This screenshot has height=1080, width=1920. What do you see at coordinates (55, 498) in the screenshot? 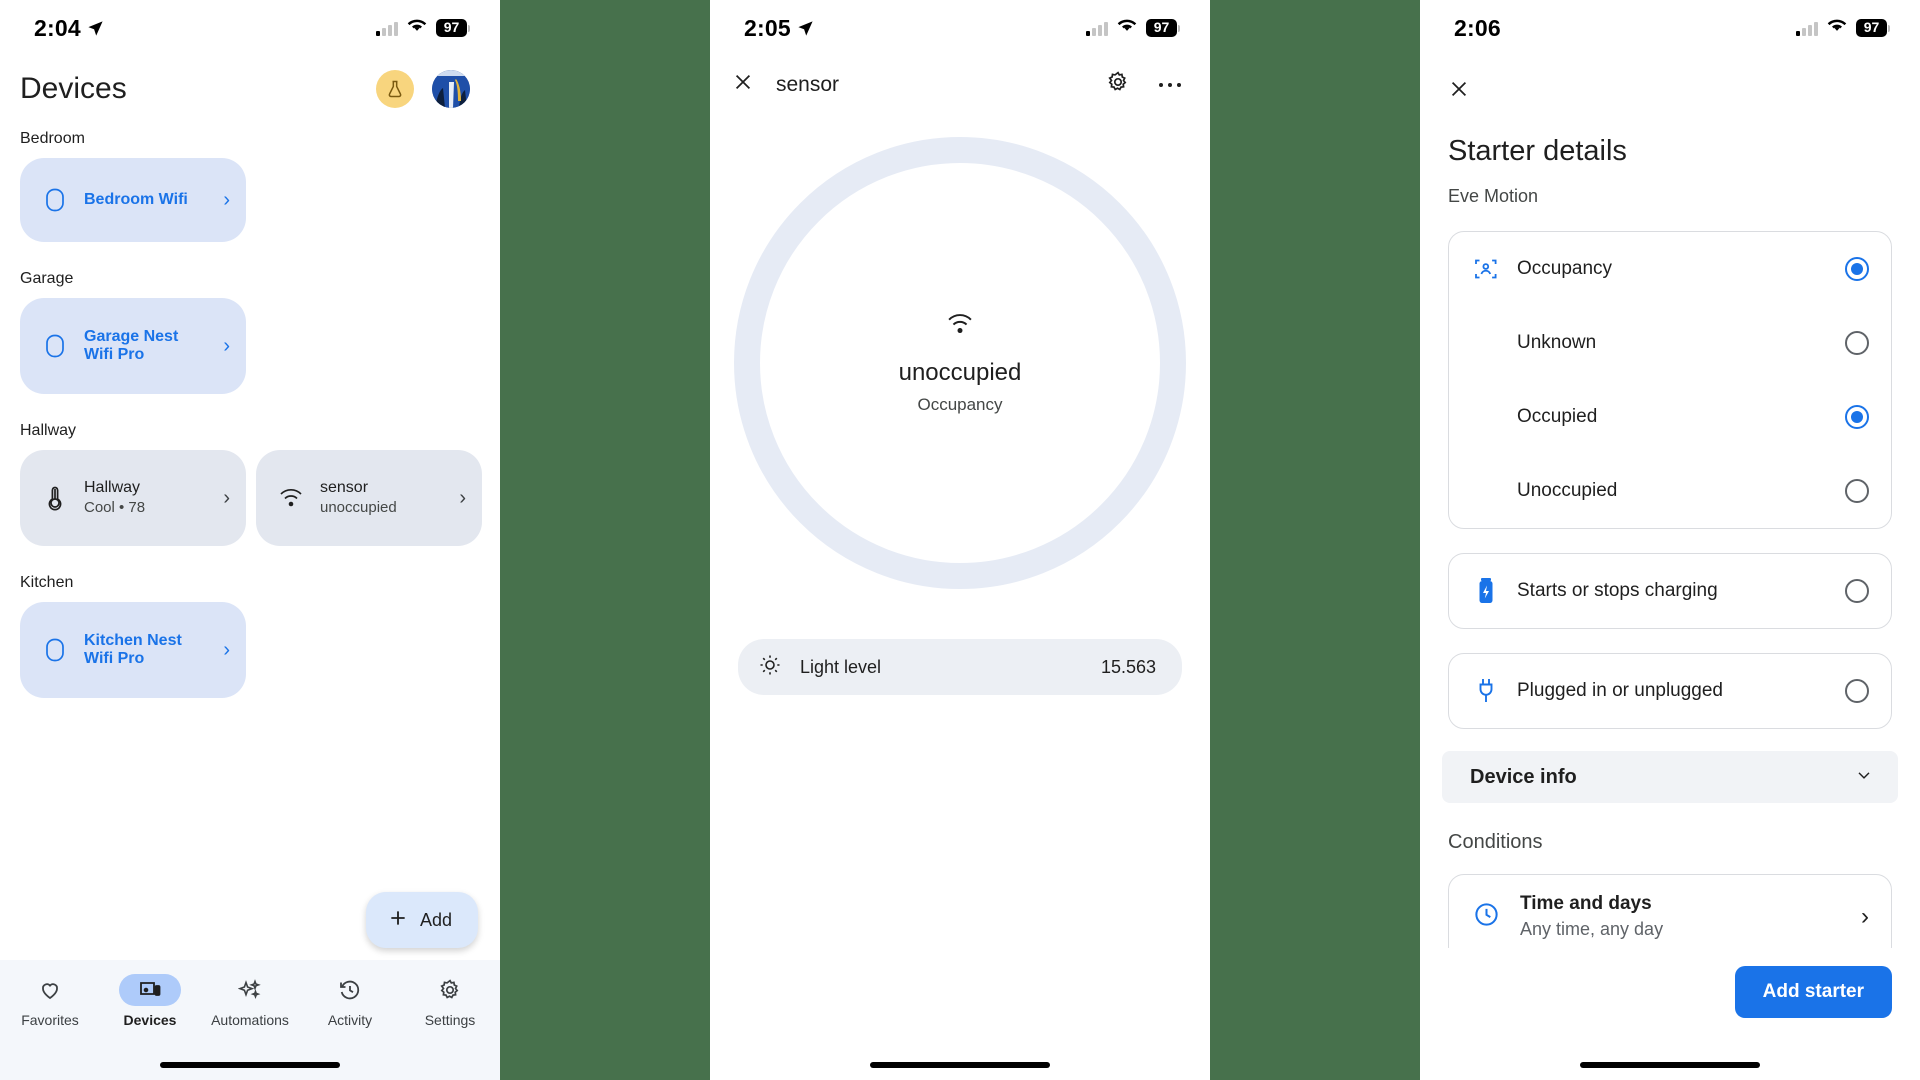
I see `thermostat-icon` at bounding box center [55, 498].